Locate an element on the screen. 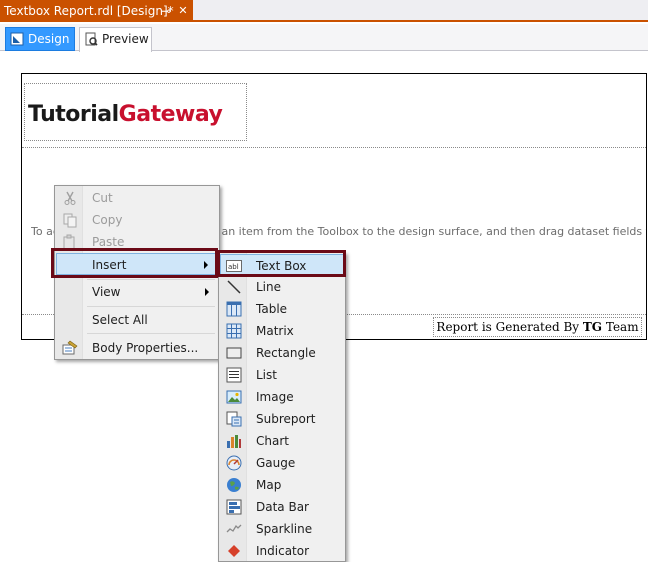 Image resolution: width=648 pixels, height=562 pixels. insert-item-chart-label: Chart is located at coordinates (272, 441).